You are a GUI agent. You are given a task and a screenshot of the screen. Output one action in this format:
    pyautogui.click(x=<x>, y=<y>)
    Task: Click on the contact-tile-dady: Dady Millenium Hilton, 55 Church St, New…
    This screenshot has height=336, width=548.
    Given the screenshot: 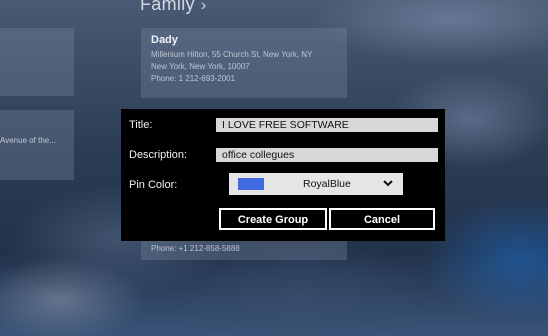 What is the action you would take?
    pyautogui.click(x=244, y=63)
    